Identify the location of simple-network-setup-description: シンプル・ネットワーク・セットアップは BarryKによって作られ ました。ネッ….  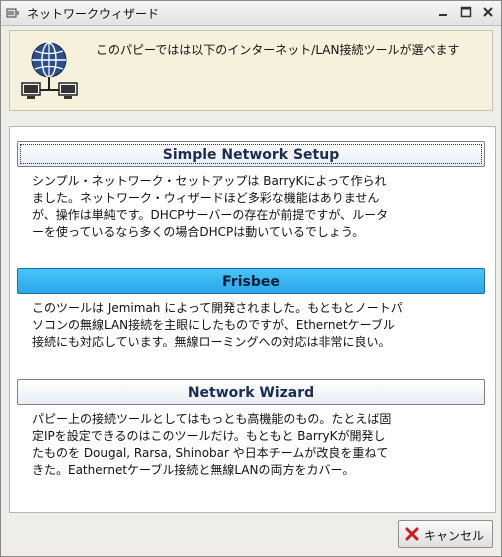
(210, 206).